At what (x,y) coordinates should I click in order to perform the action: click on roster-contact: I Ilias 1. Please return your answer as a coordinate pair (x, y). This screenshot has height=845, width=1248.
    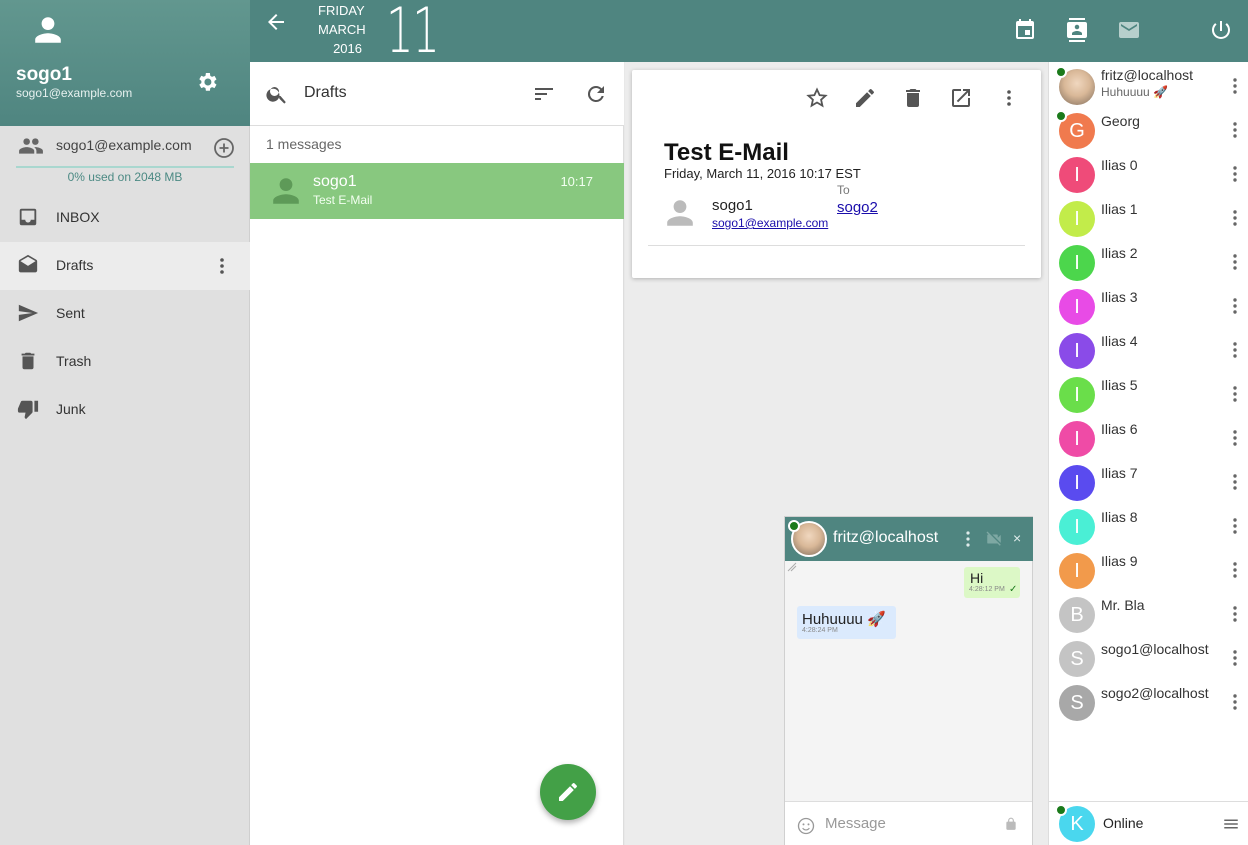
    Looking at the image, I should click on (1148, 217).